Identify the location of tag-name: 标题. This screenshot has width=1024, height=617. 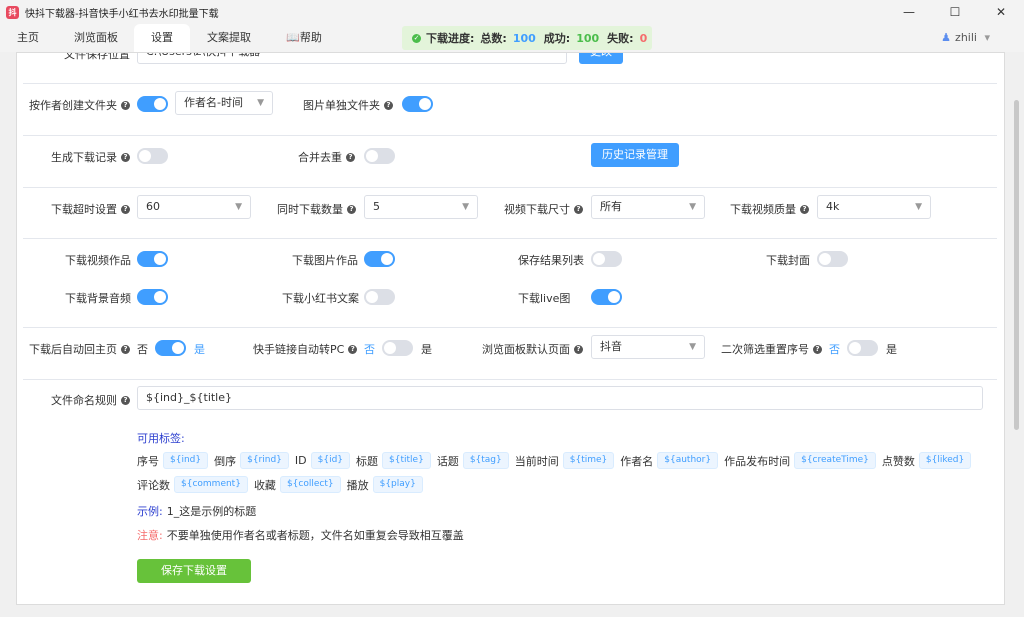
(367, 461).